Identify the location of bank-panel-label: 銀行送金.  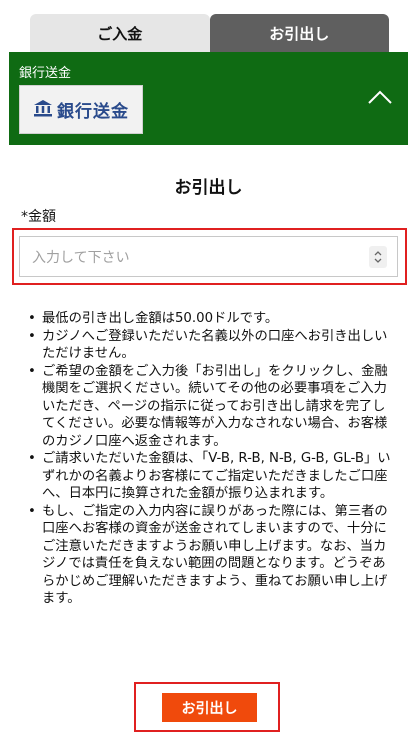
(45, 73).